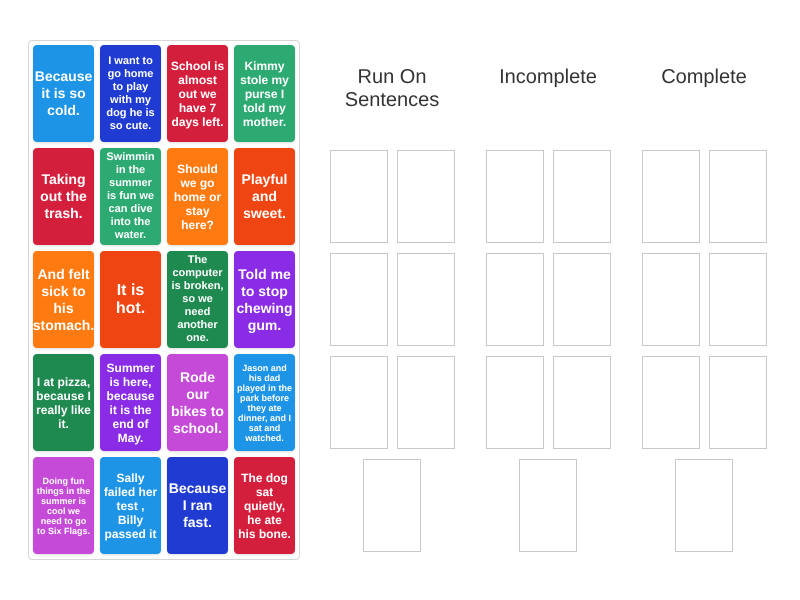 This screenshot has height=600, width=800. What do you see at coordinates (197, 299) in the screenshot?
I see `word-card: The computer is broken, so we need another one.` at bounding box center [197, 299].